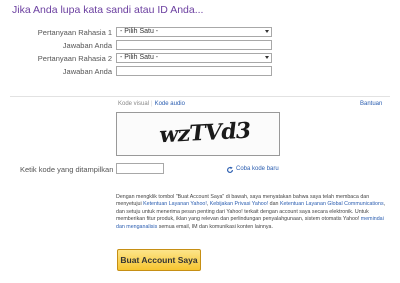 This screenshot has width=400, height=283. I want to click on help-link: Bantuan, so click(371, 104).